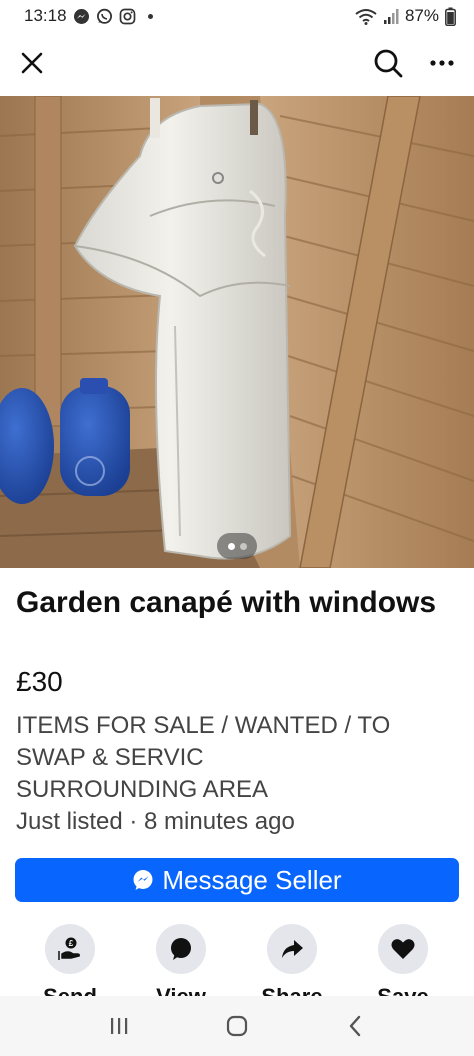 This screenshot has height=1056, width=474. I want to click on view-chat-label: View, so click(181, 990).